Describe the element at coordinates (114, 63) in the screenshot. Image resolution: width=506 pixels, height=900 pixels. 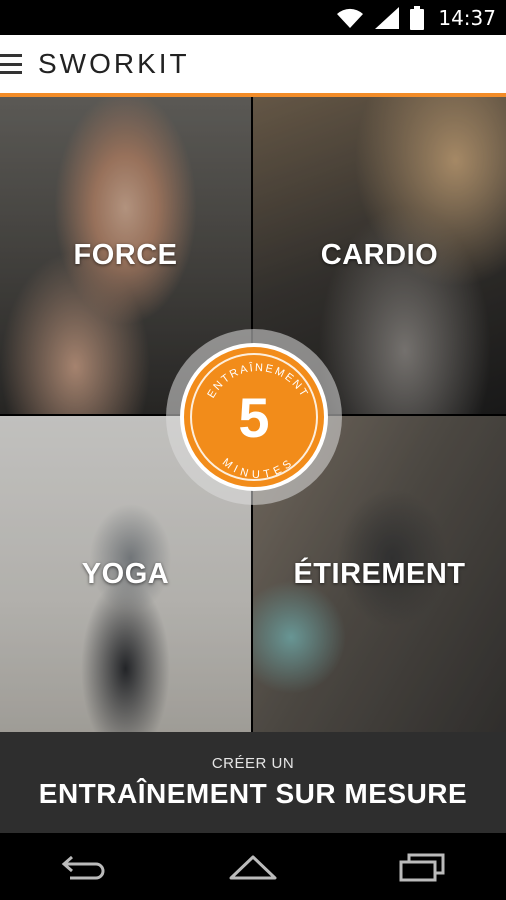
I see `app-logo: SWORKIT` at that location.